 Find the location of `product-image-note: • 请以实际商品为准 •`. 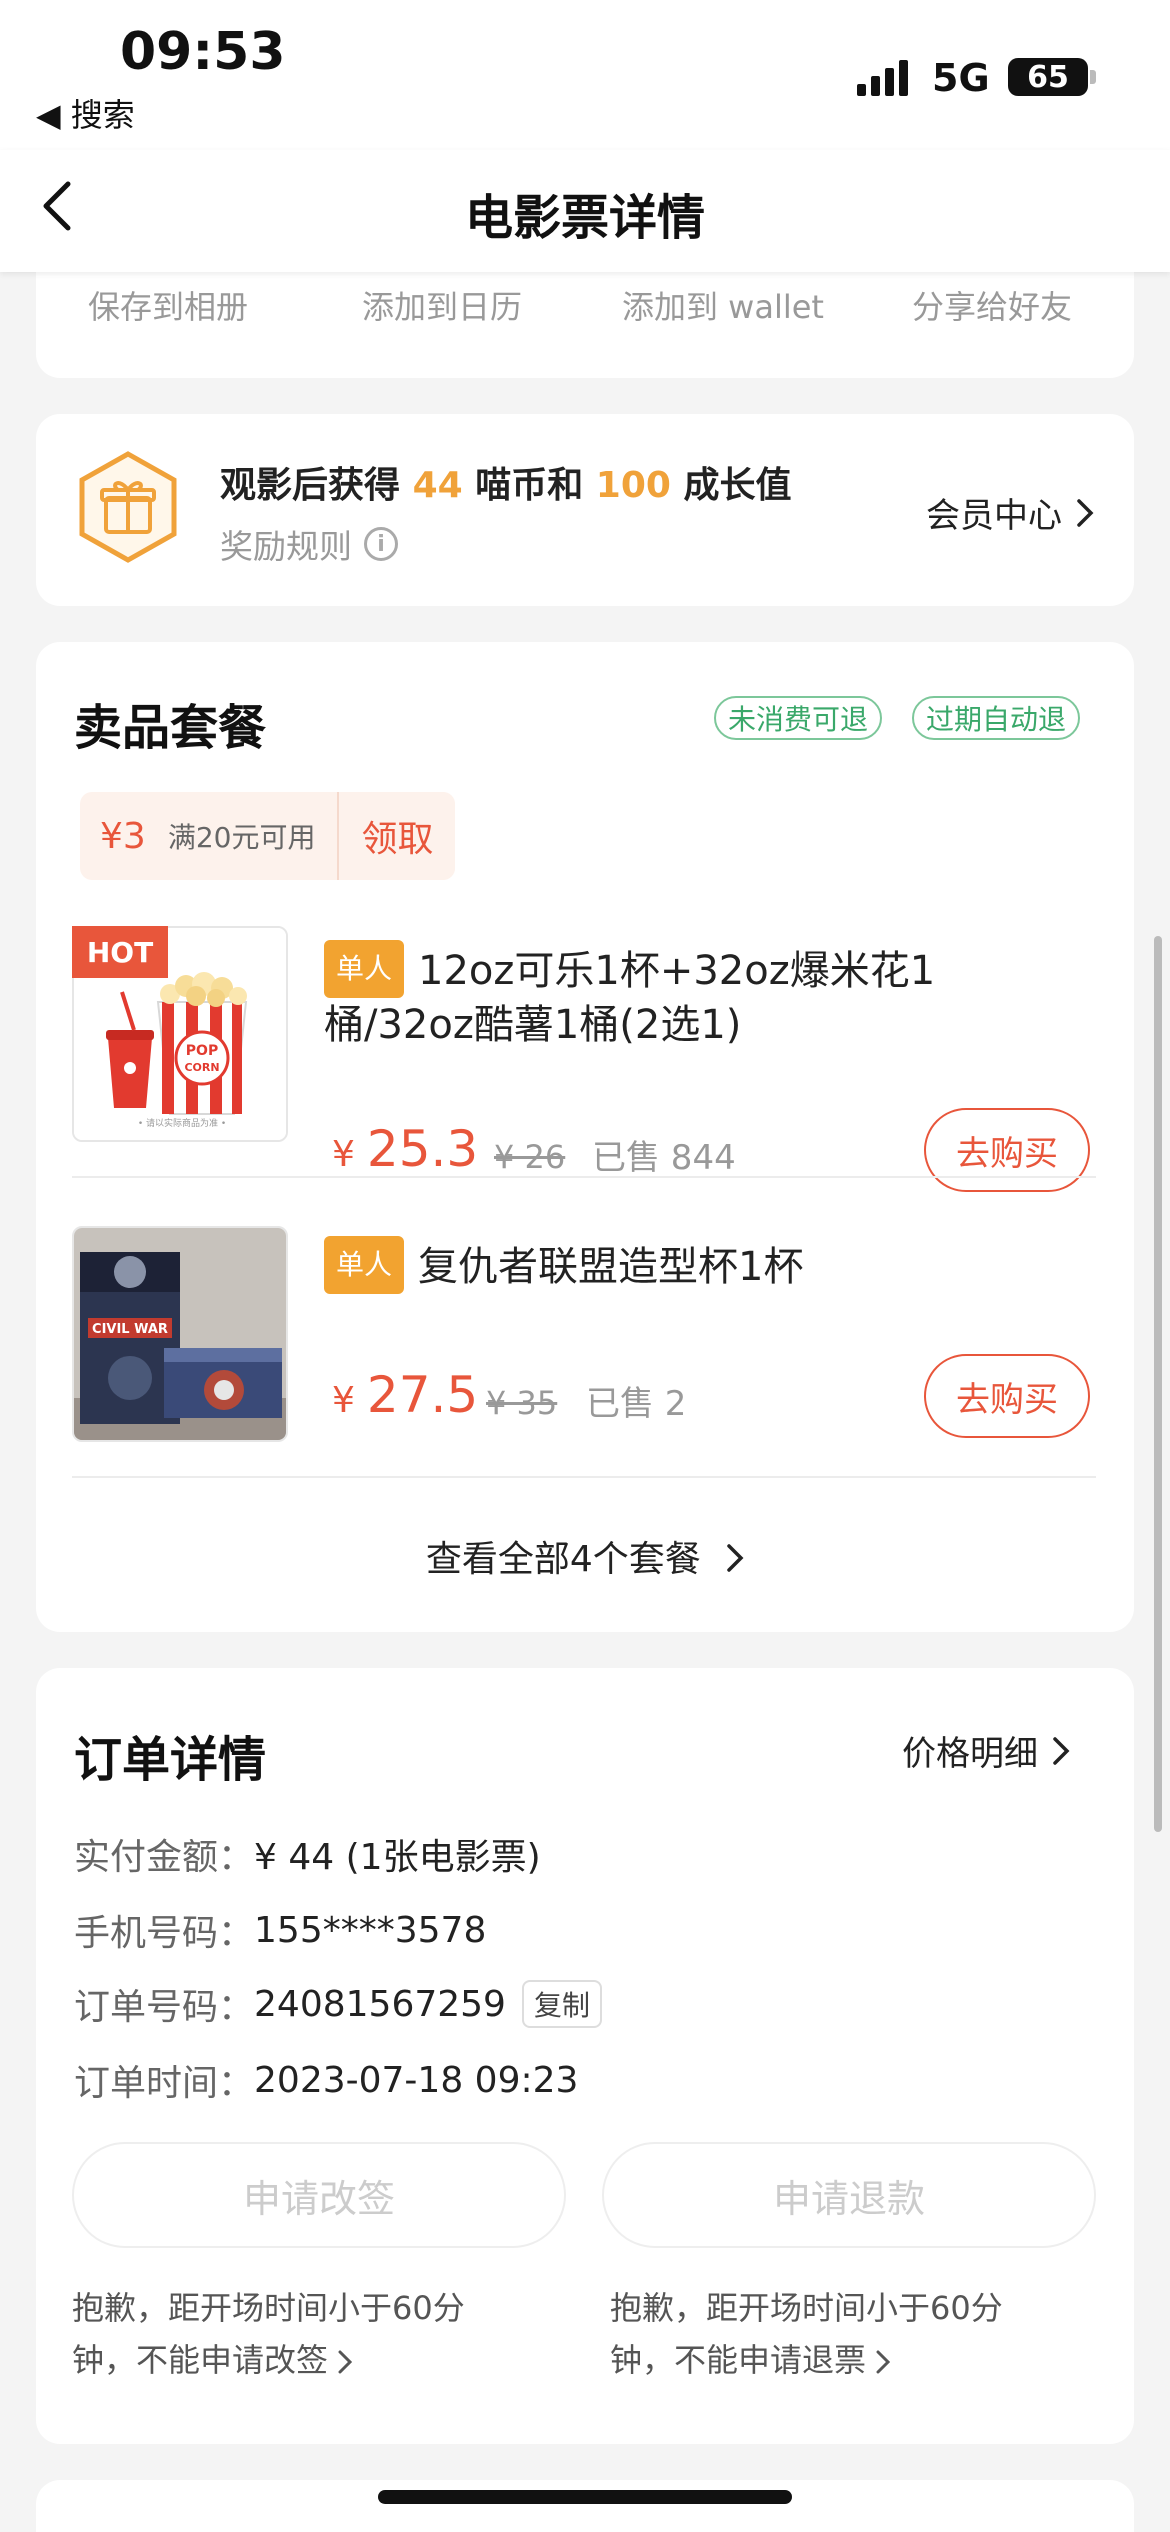

product-image-note: • 请以实际商品为准 • is located at coordinates (182, 1124).